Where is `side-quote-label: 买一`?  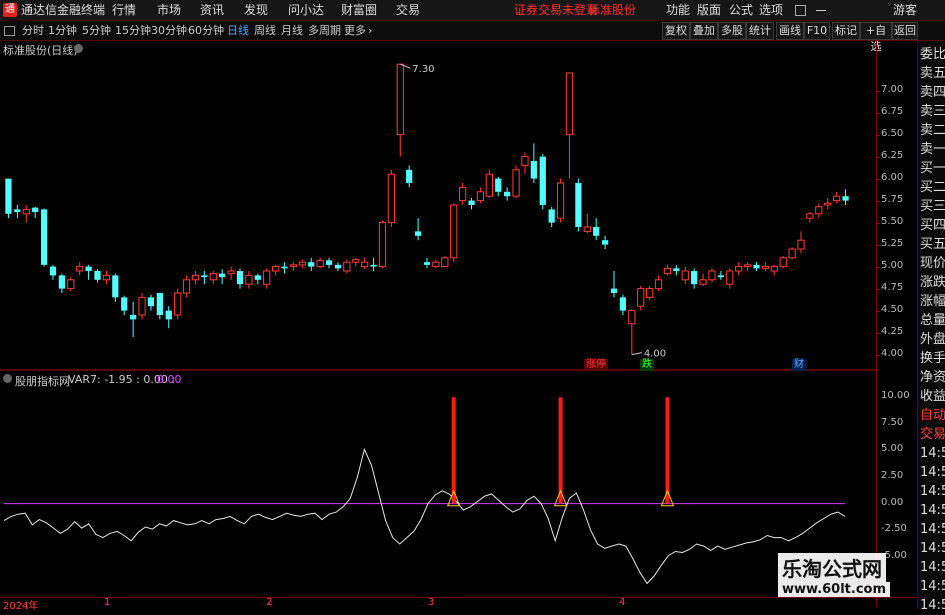
side-quote-label: 买一 is located at coordinates (932, 168).